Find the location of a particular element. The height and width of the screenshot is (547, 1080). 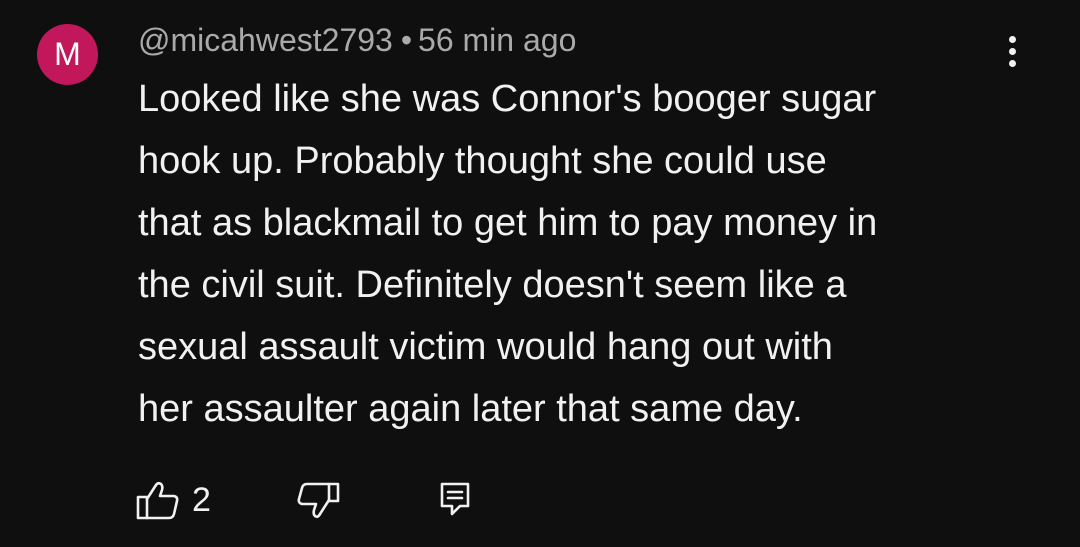

dislike-button is located at coordinates (318, 500).